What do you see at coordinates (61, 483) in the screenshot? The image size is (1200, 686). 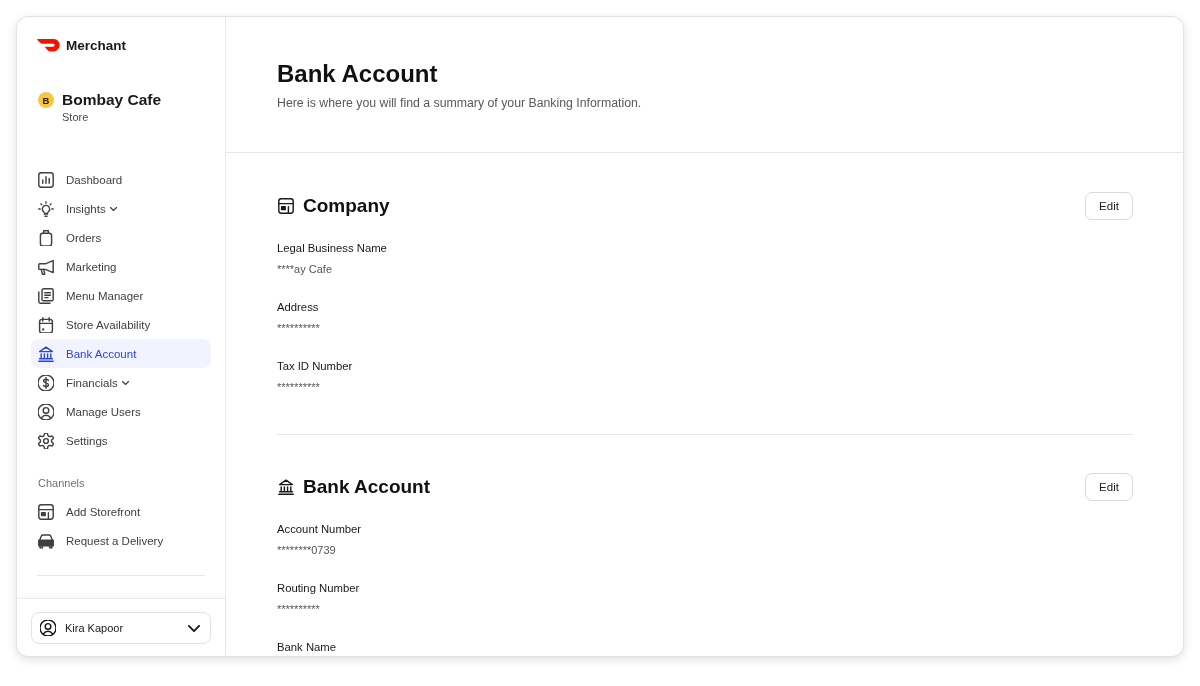 I see `channels-heading: Channels` at bounding box center [61, 483].